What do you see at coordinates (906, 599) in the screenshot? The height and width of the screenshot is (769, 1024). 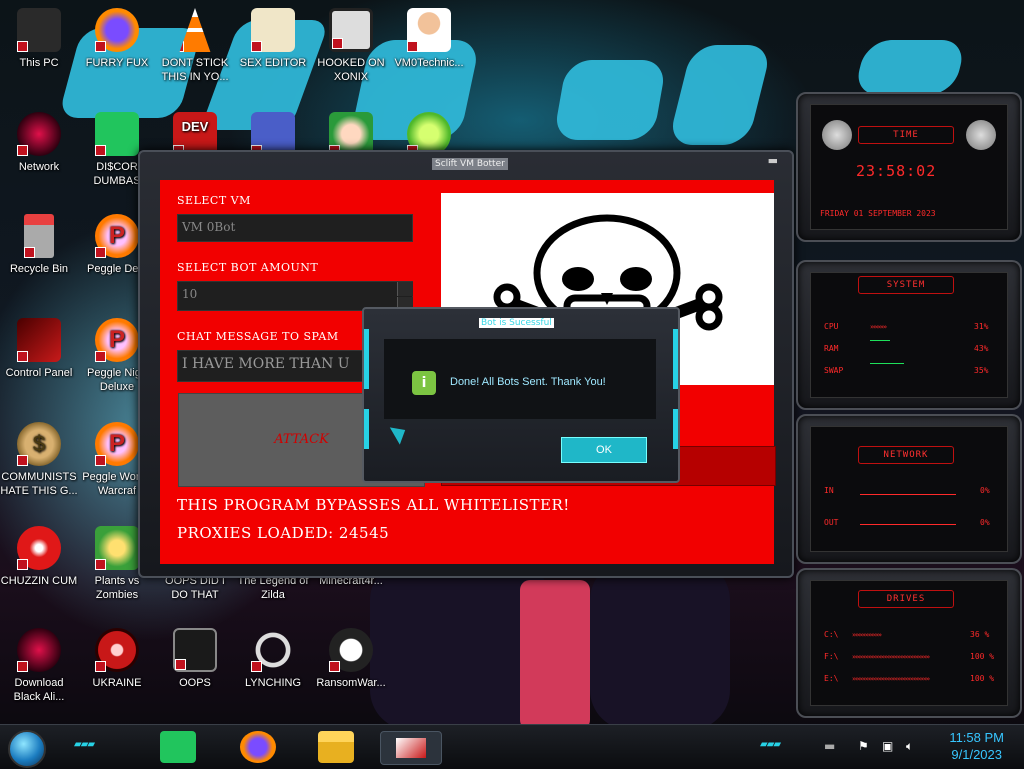 I see `drives-gadget-title: DRIVES` at bounding box center [906, 599].